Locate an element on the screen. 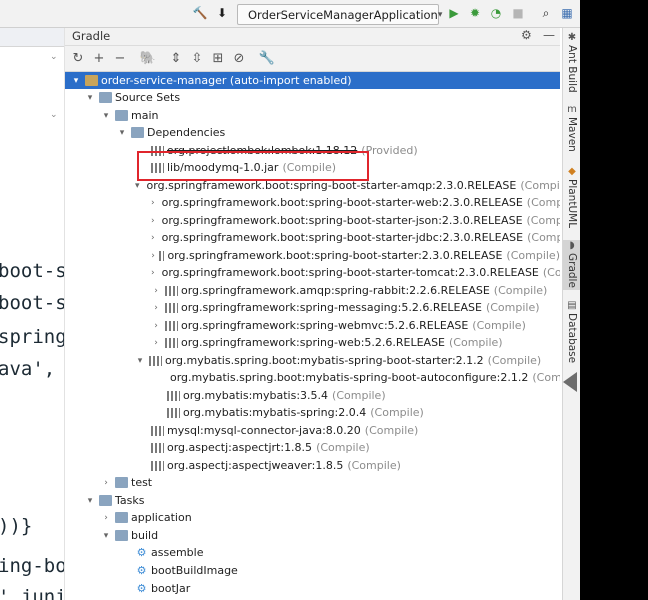 This screenshot has width=648, height=600. tree-label: org.mybatis:mybatis:3.5.4 is located at coordinates (256, 395).